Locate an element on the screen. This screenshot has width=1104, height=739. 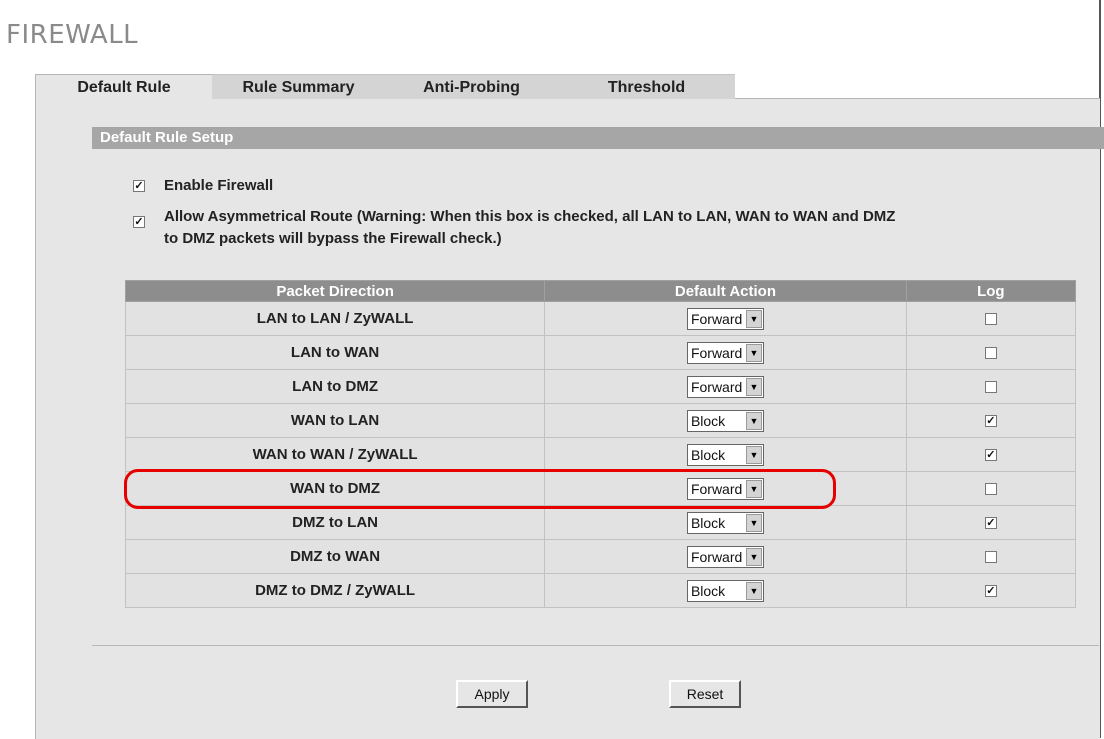
header-log: Log is located at coordinates (991, 291).